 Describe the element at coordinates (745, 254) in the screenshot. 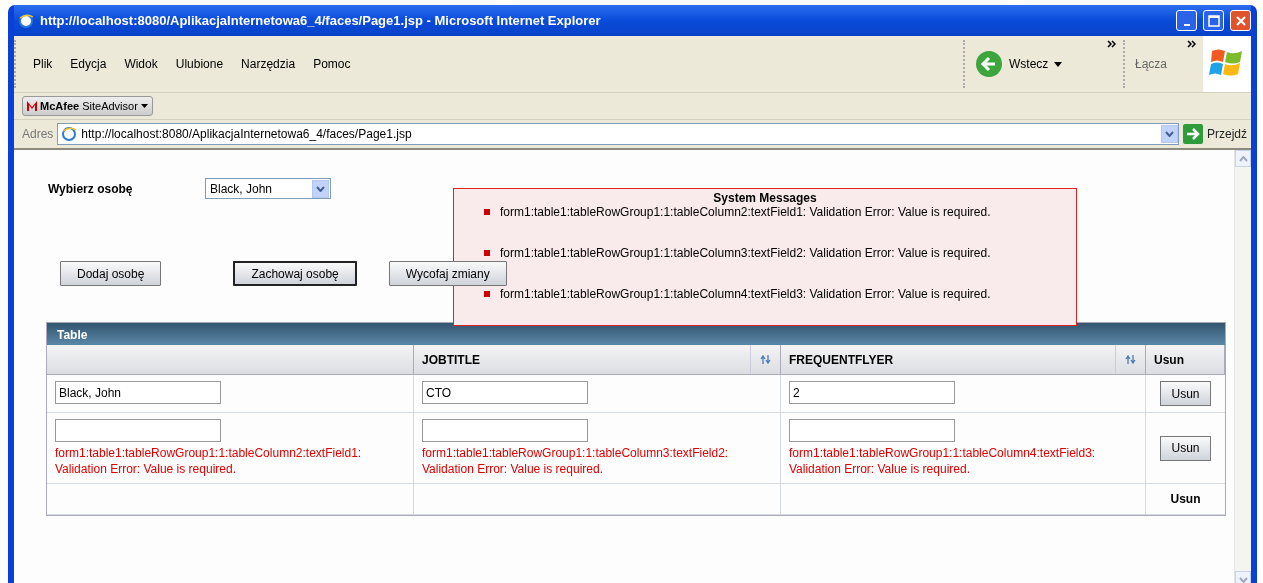

I see `error-message: form1:table1:tableRowGroup1:1:tableColumn3:textField2: Validation Error: Value is required.` at that location.